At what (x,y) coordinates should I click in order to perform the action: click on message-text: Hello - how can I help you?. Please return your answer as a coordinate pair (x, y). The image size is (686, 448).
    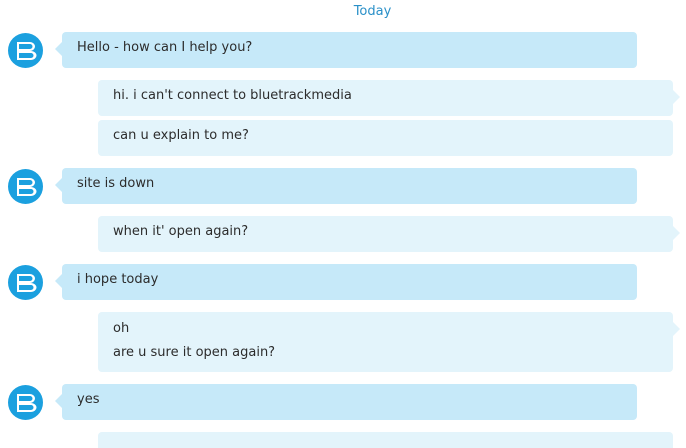
    Looking at the image, I should click on (165, 47).